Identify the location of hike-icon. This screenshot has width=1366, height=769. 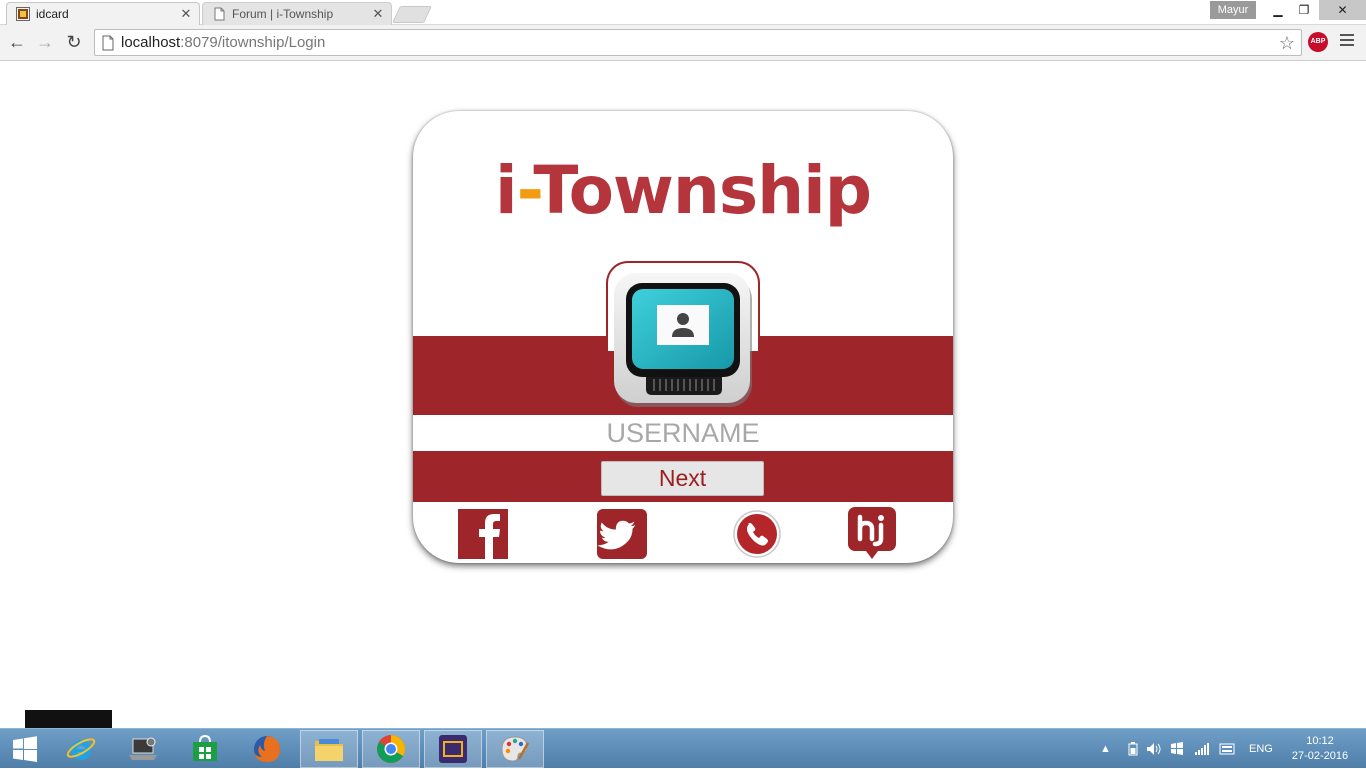
(872, 534).